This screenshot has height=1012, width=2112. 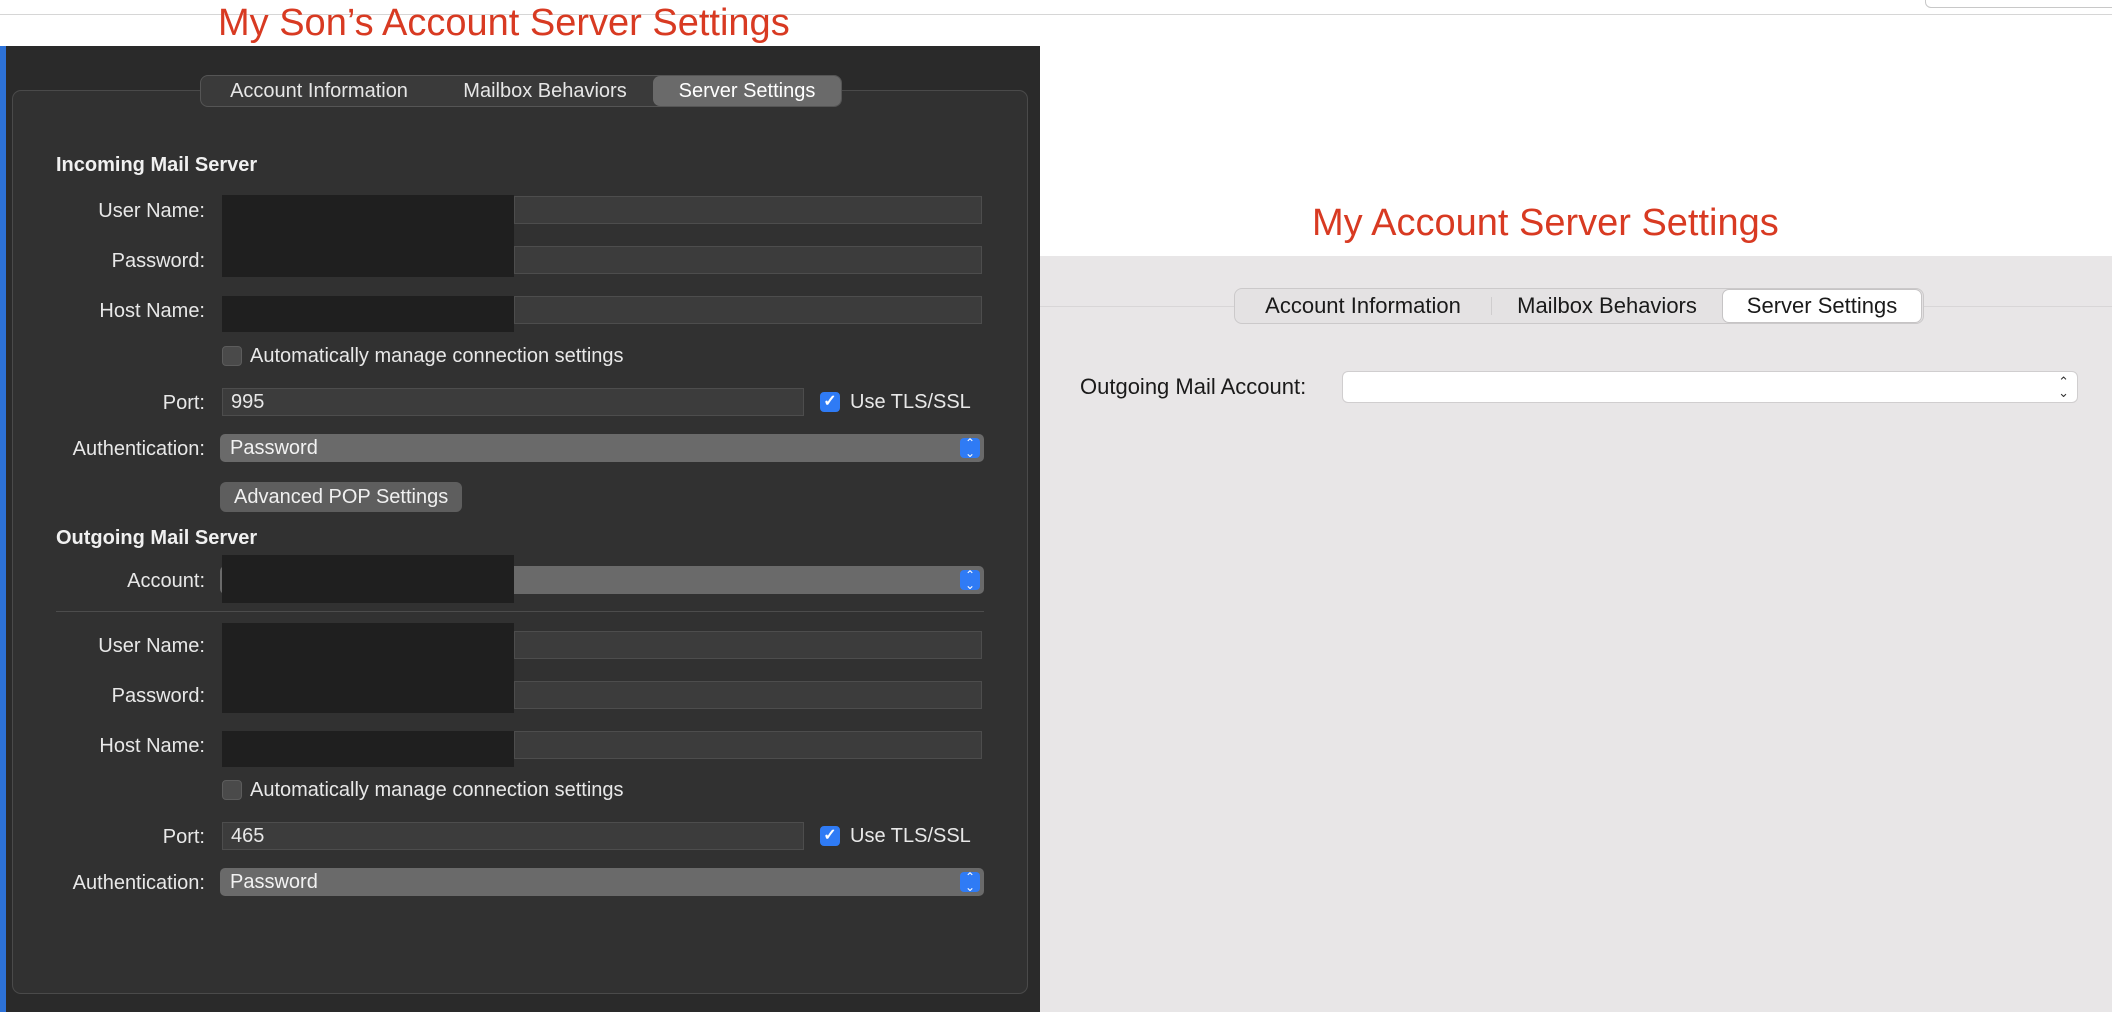 What do you see at coordinates (1710, 387) in the screenshot?
I see `outgoing-mail-account-select: ⌃ ⌄` at bounding box center [1710, 387].